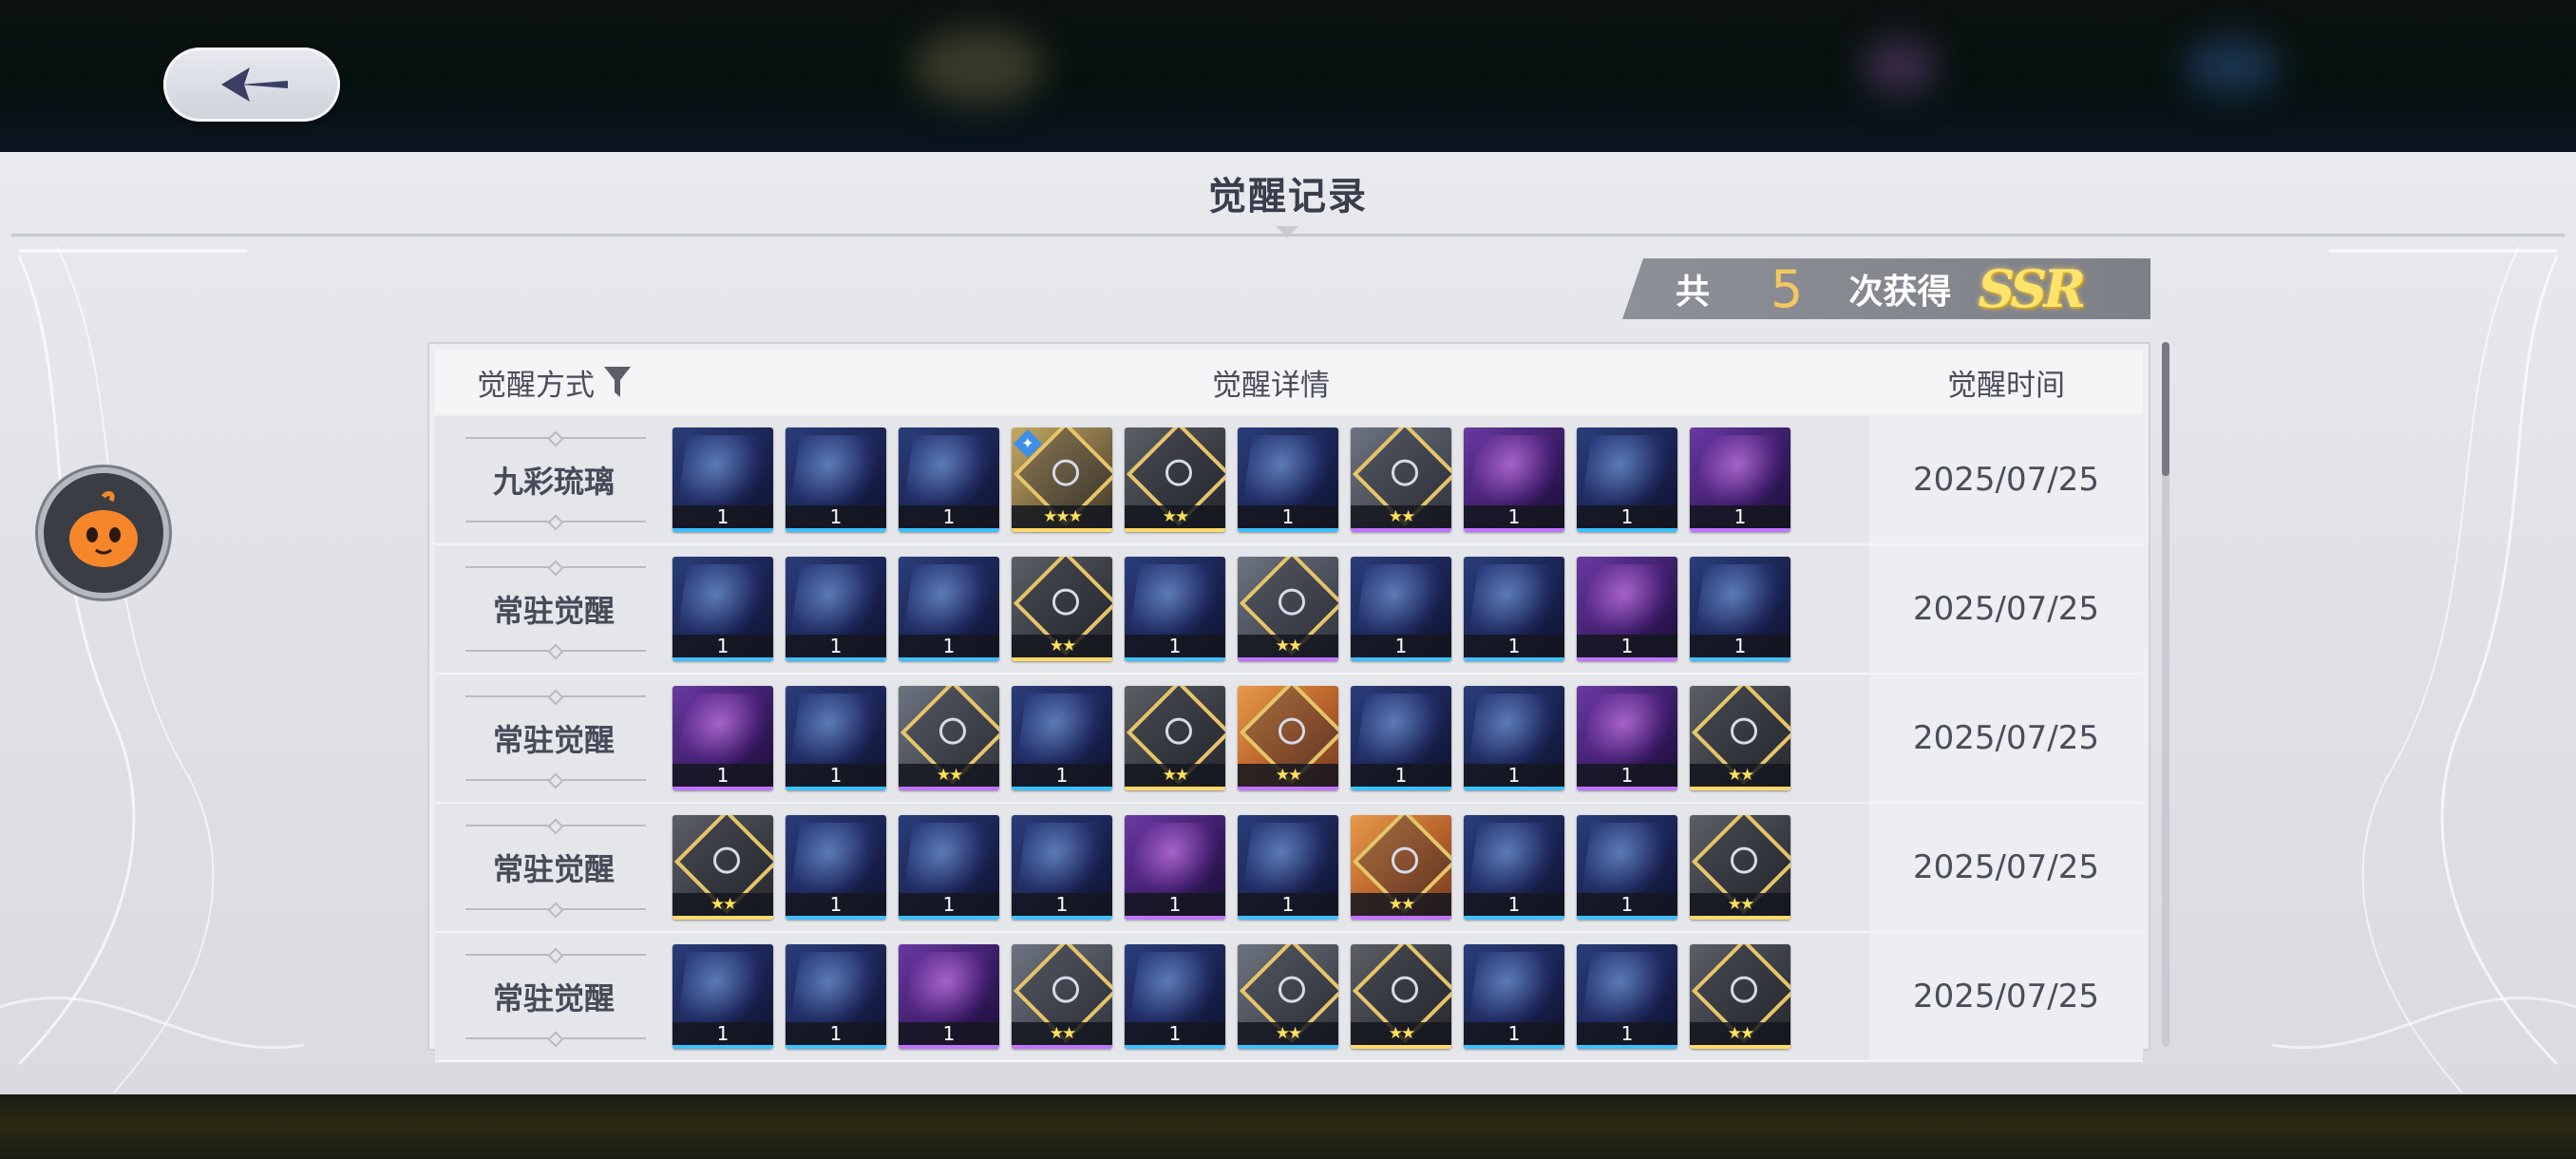  Describe the element at coordinates (1062, 480) in the screenshot. I see `reward-card: ✦ ★★★` at that location.